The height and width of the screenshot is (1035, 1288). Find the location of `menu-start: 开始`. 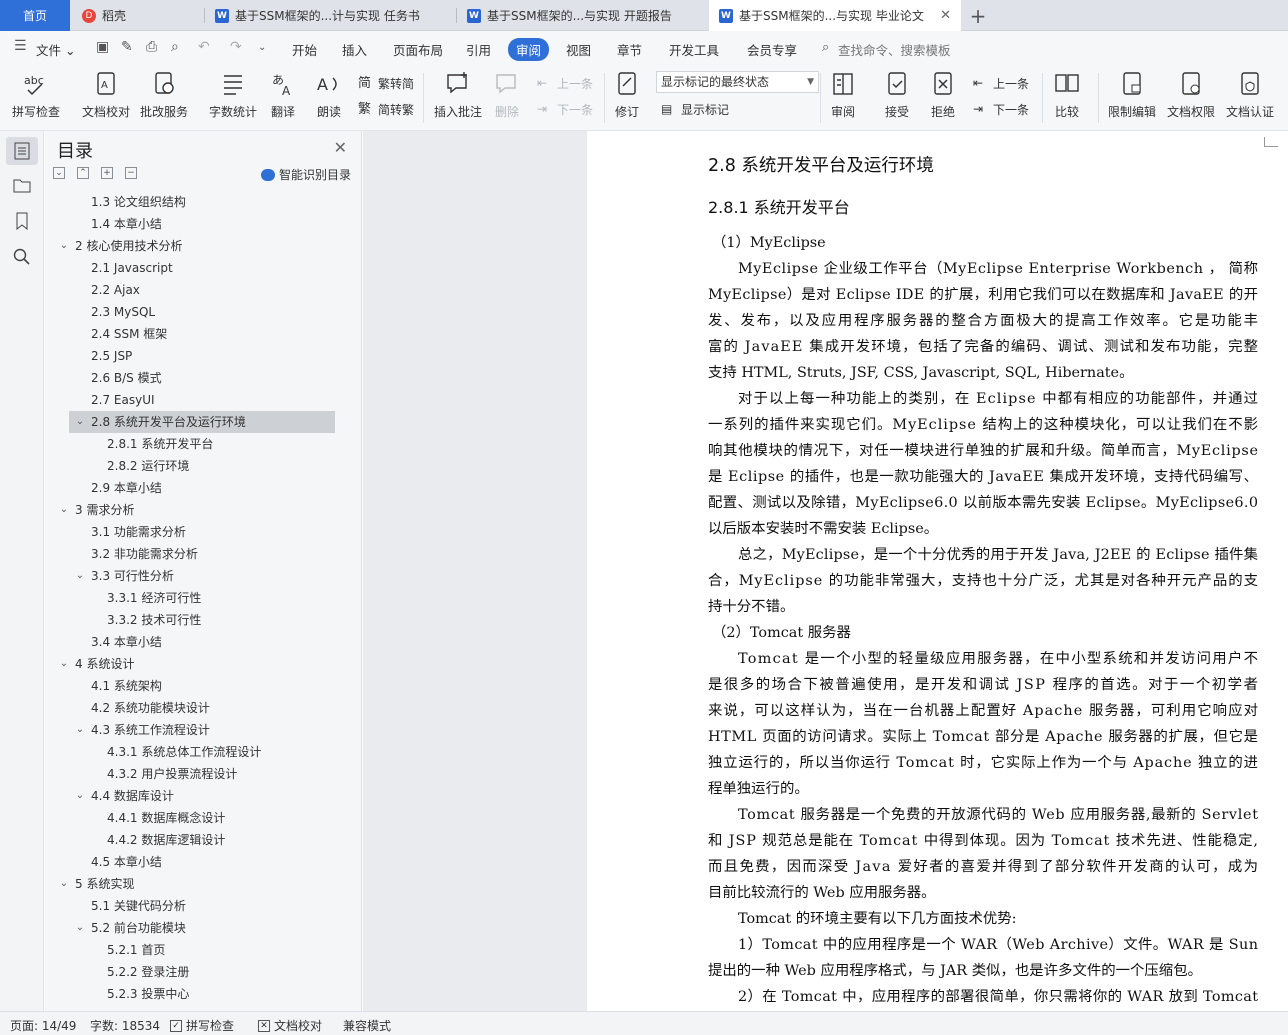

menu-start: 开始 is located at coordinates (304, 49).